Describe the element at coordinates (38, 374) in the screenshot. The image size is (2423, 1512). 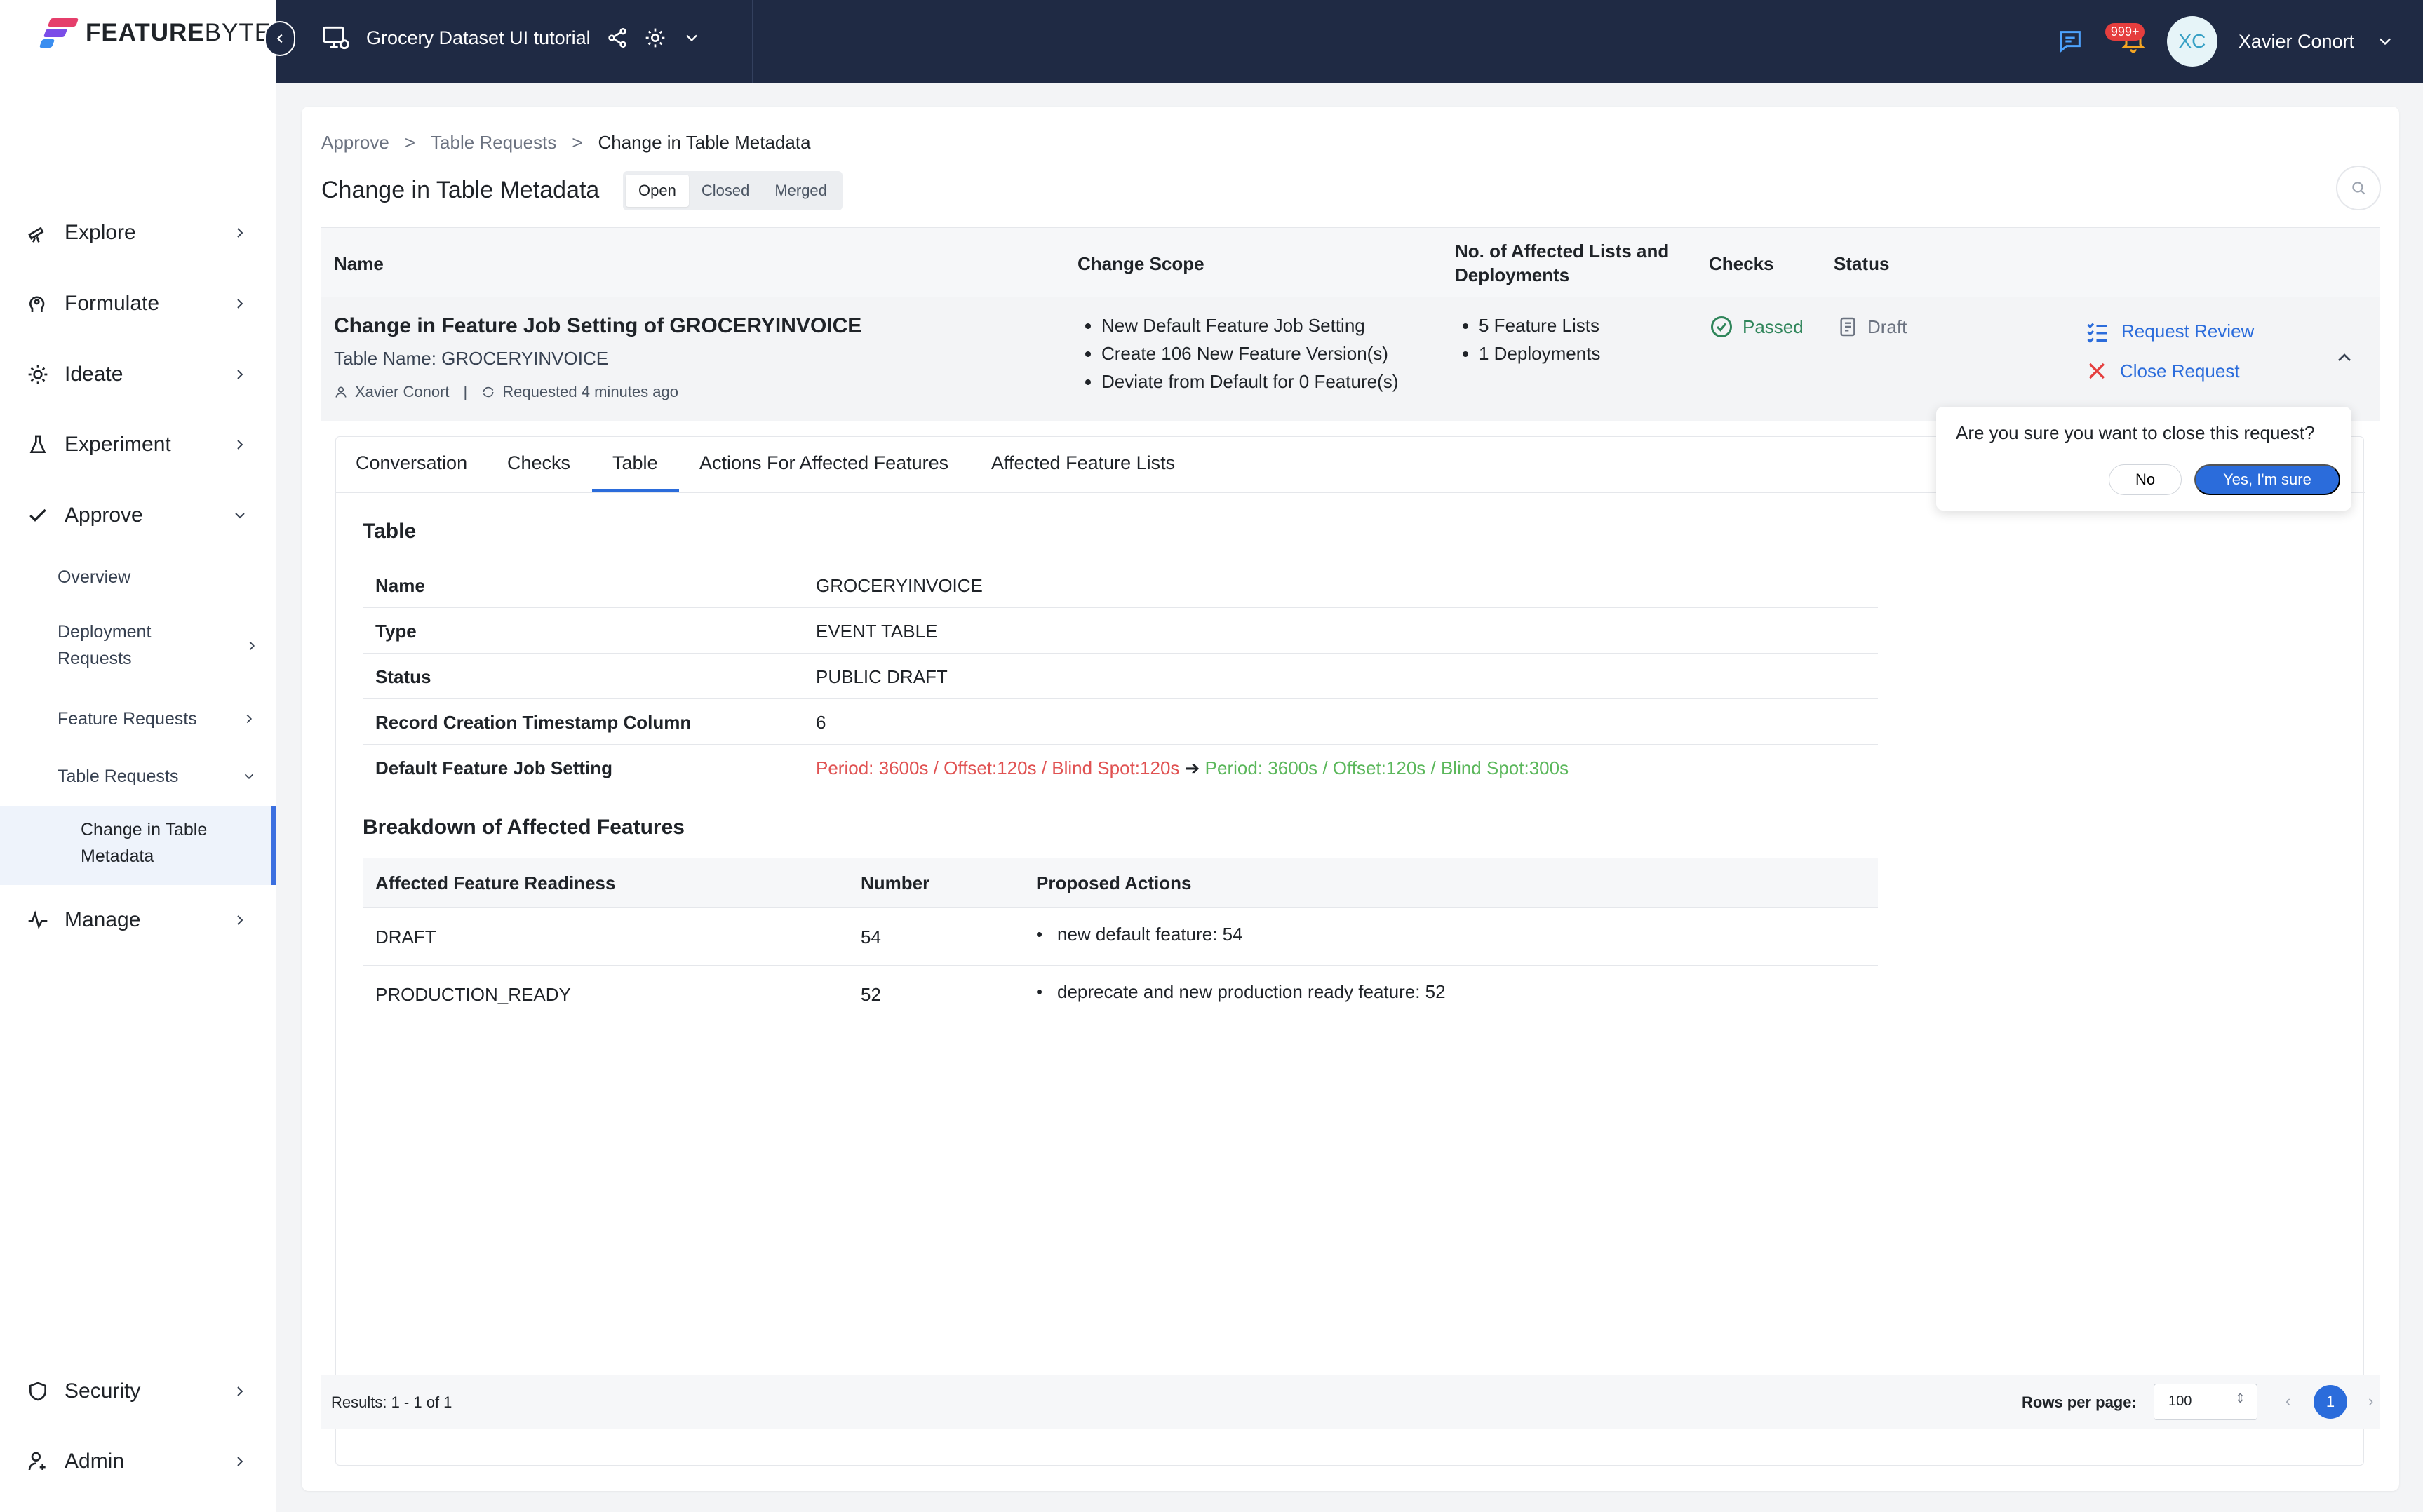
I see `bulb-icon` at that location.